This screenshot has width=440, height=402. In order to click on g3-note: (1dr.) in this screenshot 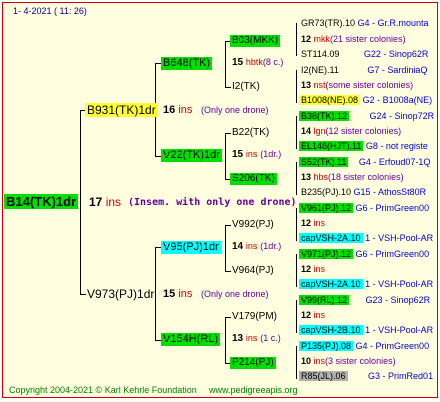, I will do `click(271, 246)`.